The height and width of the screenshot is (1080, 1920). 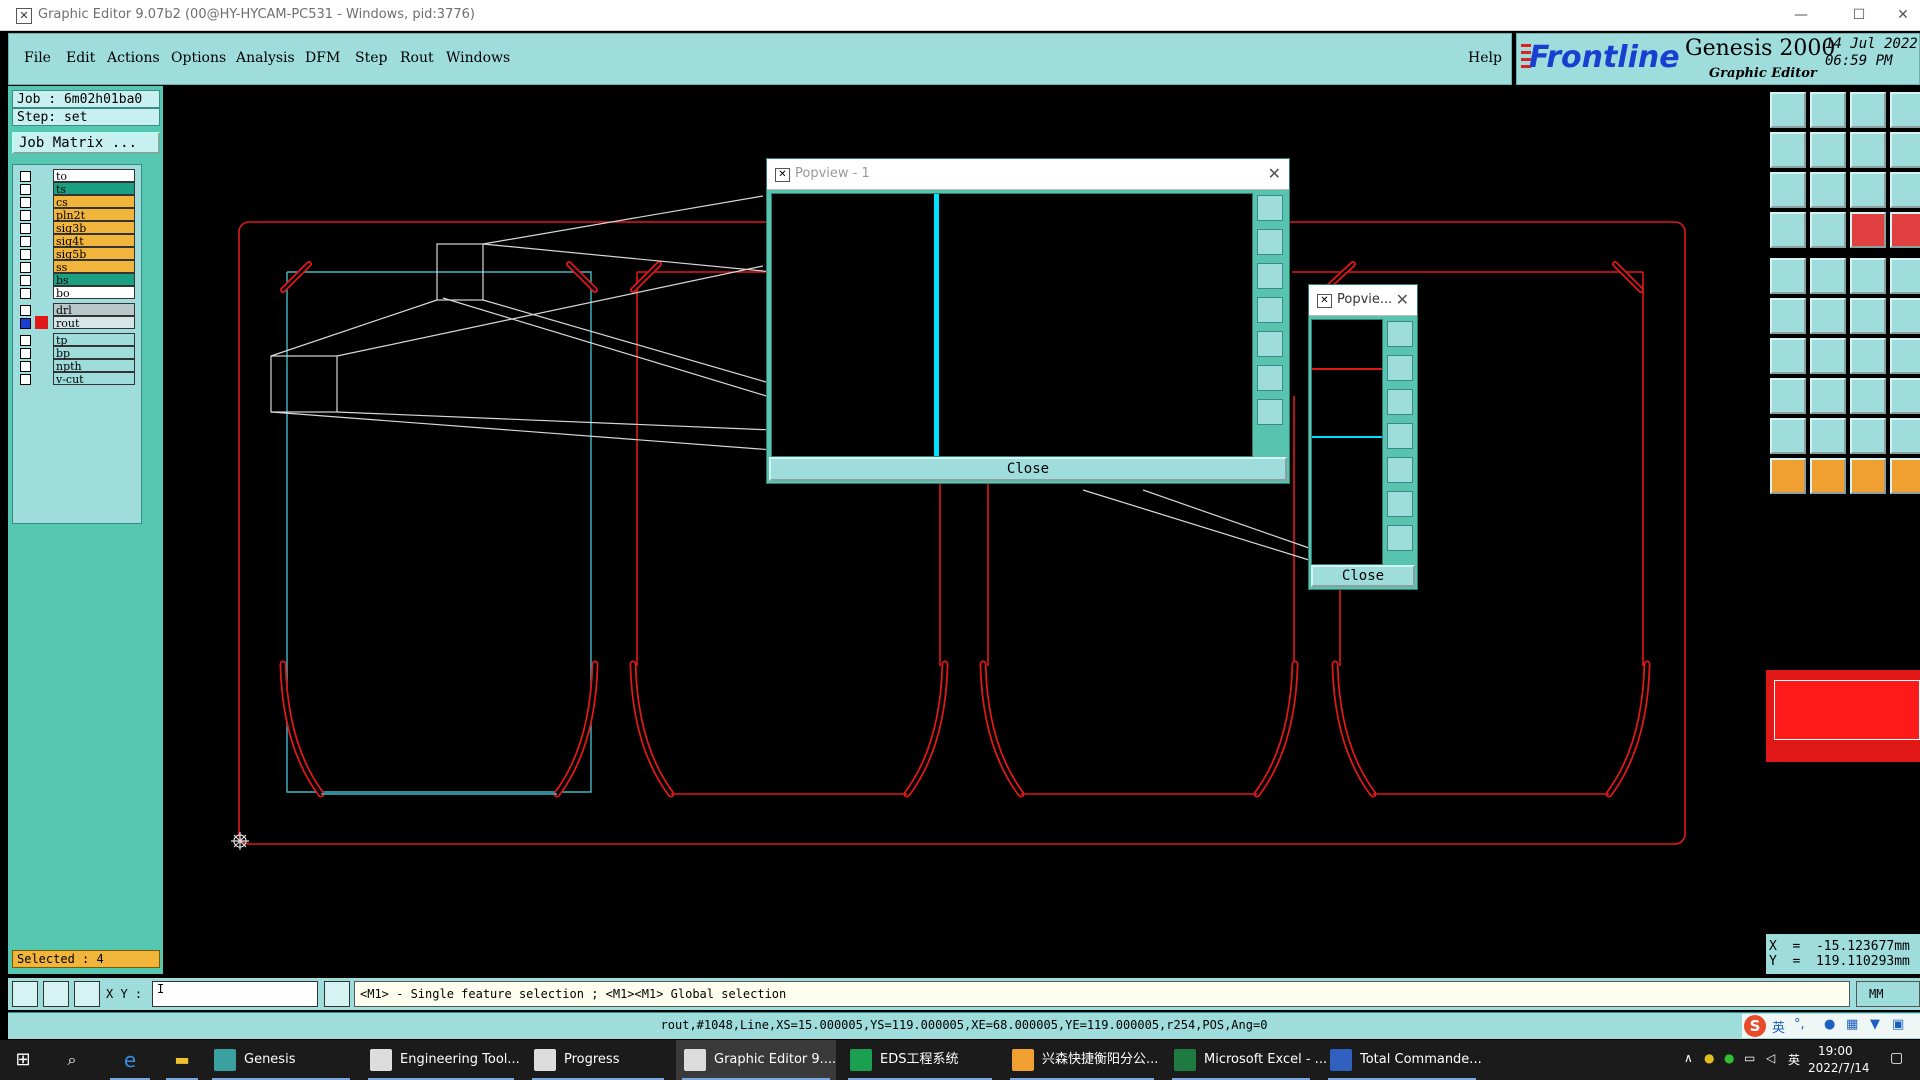 What do you see at coordinates (1709, 1058) in the screenshot?
I see `tray-app-icon: ●` at bounding box center [1709, 1058].